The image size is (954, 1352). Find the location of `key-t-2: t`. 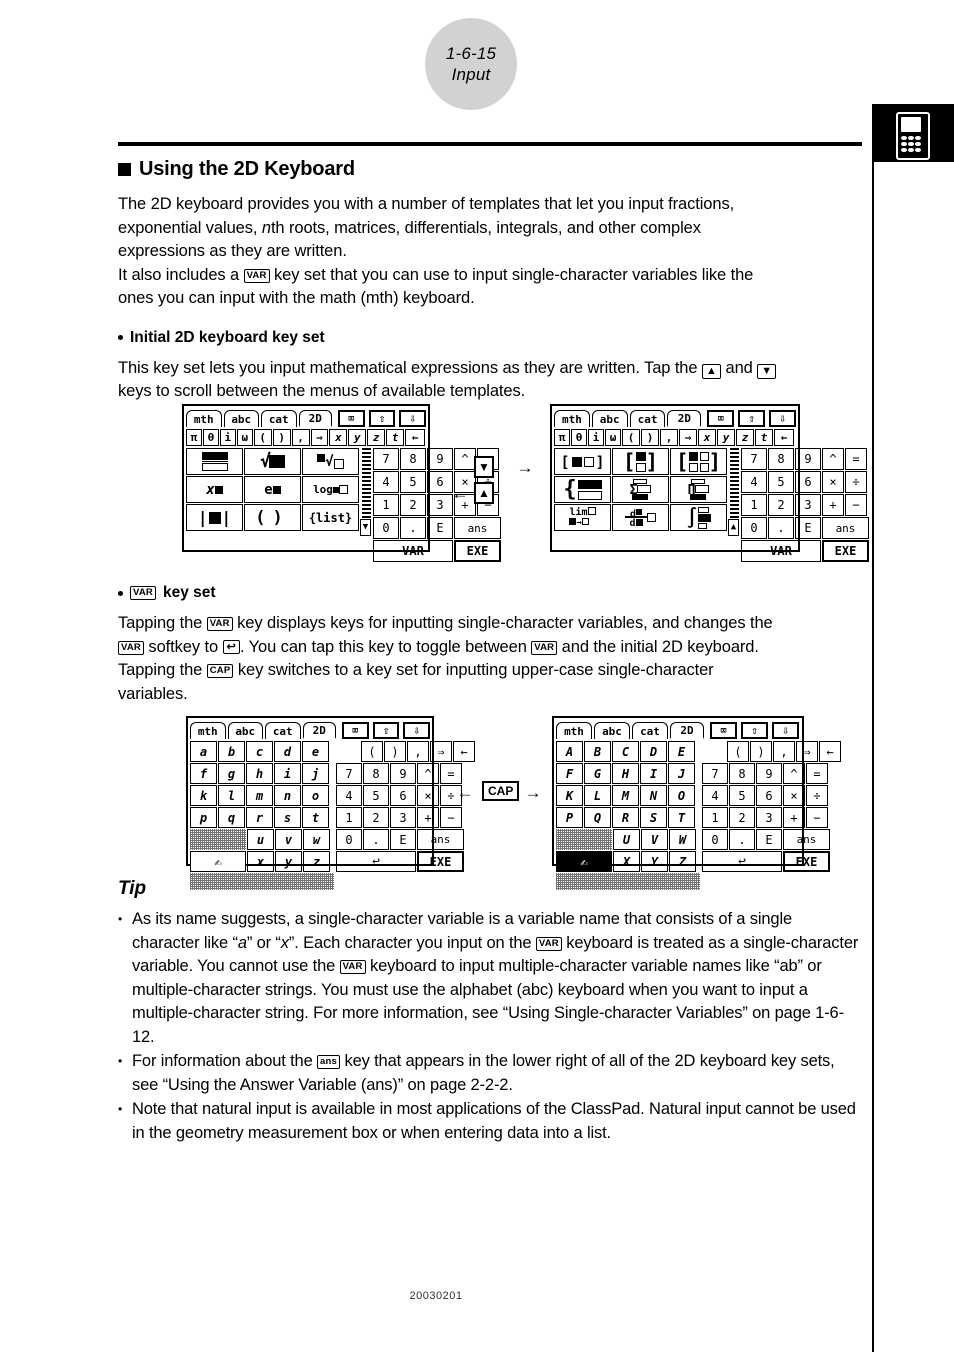

key-t-2: t is located at coordinates (764, 437).